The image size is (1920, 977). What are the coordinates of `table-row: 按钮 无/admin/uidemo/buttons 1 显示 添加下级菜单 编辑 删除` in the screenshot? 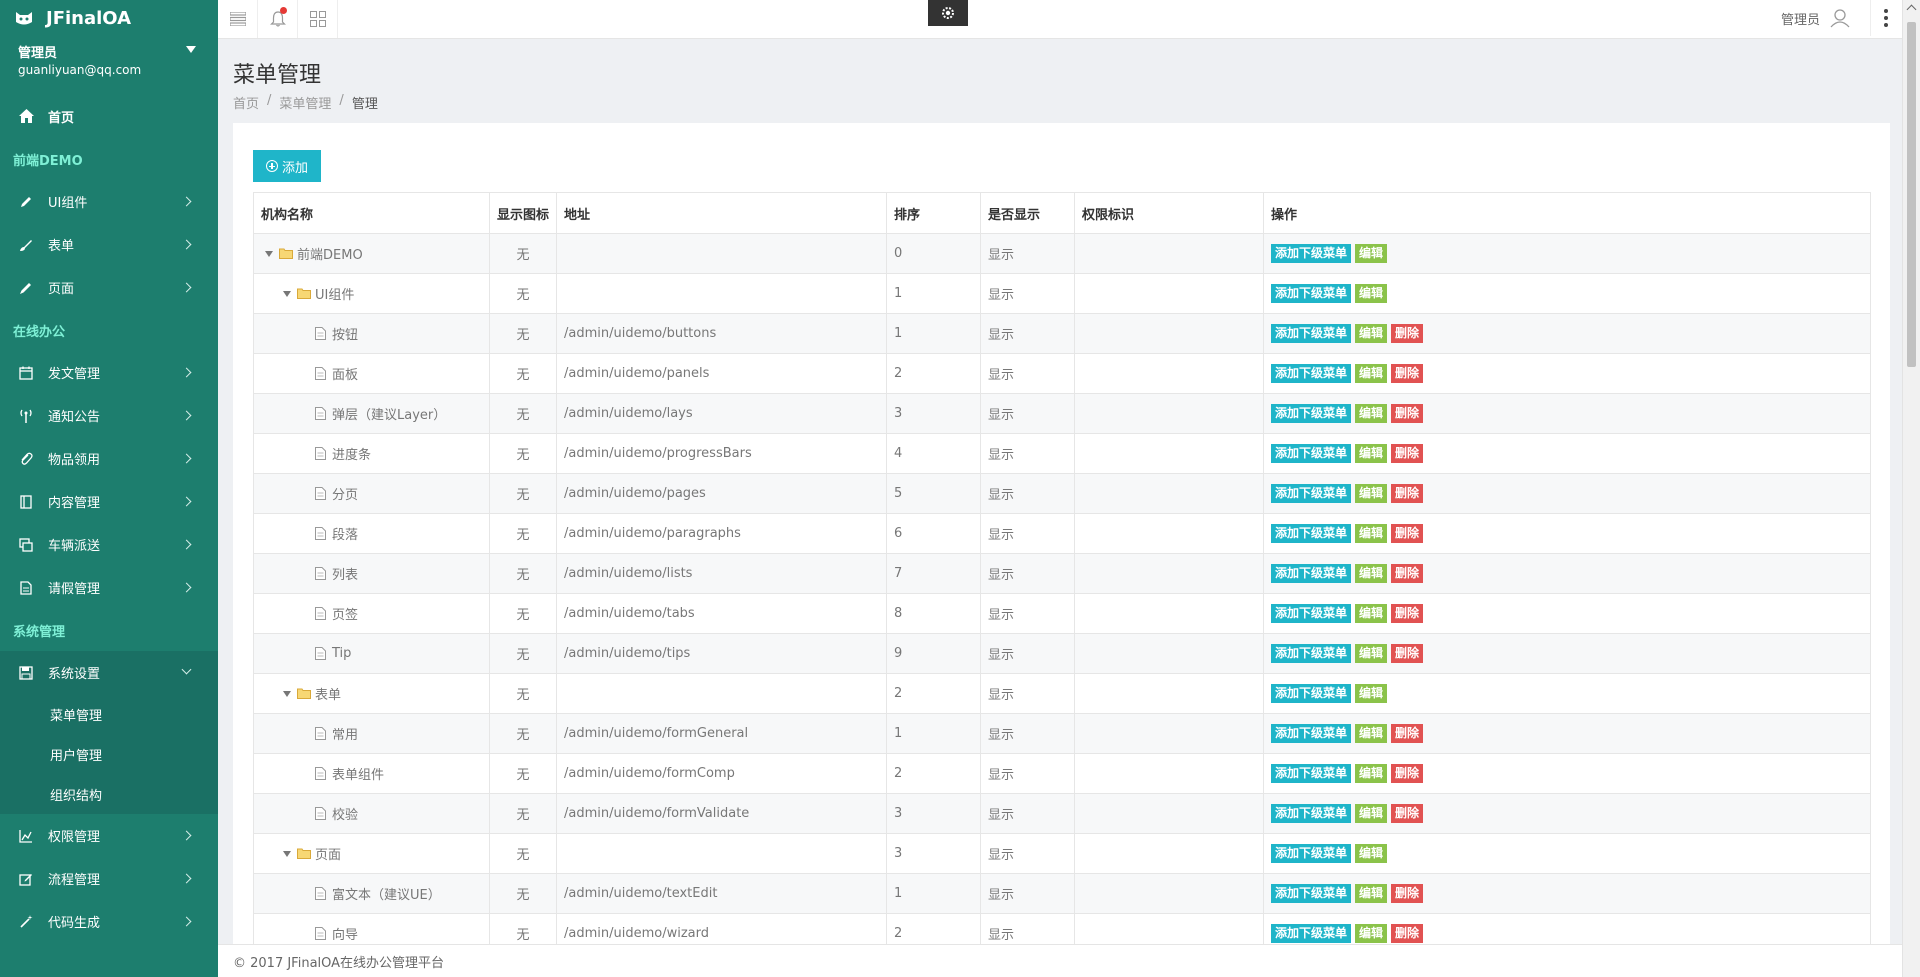 It's located at (1062, 333).